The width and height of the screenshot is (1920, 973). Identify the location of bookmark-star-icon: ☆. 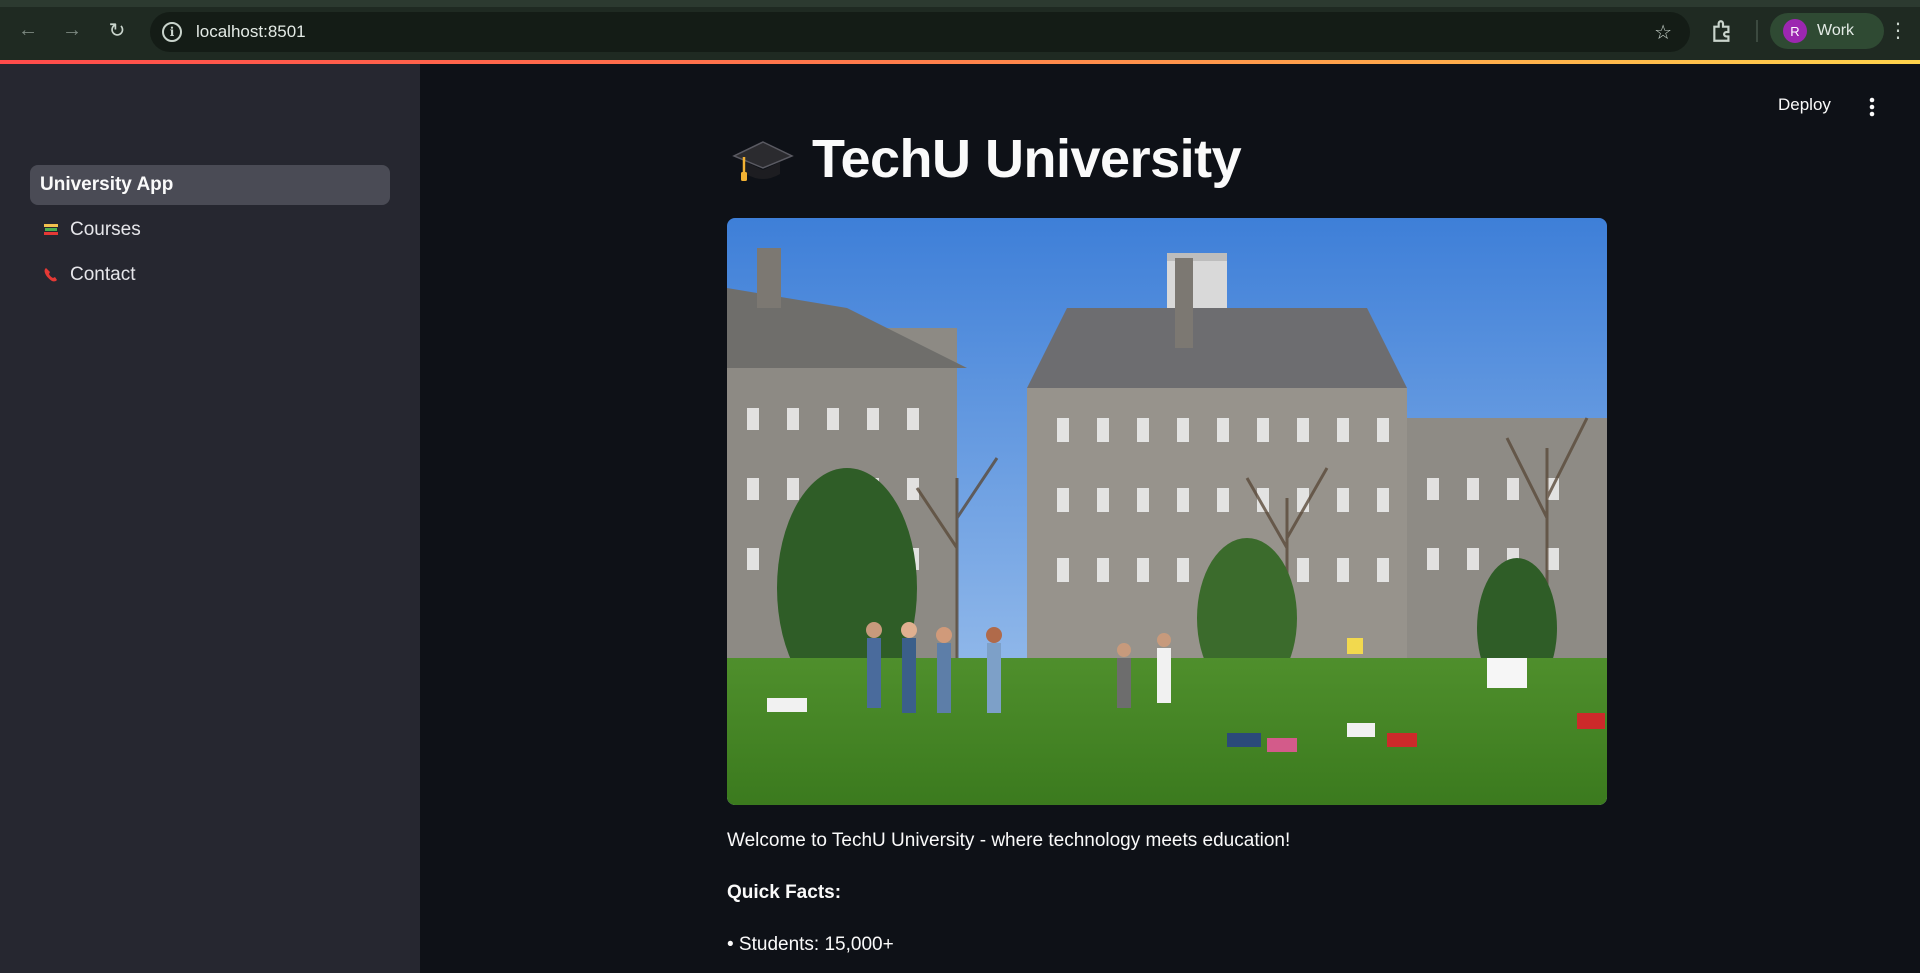
(1663, 32).